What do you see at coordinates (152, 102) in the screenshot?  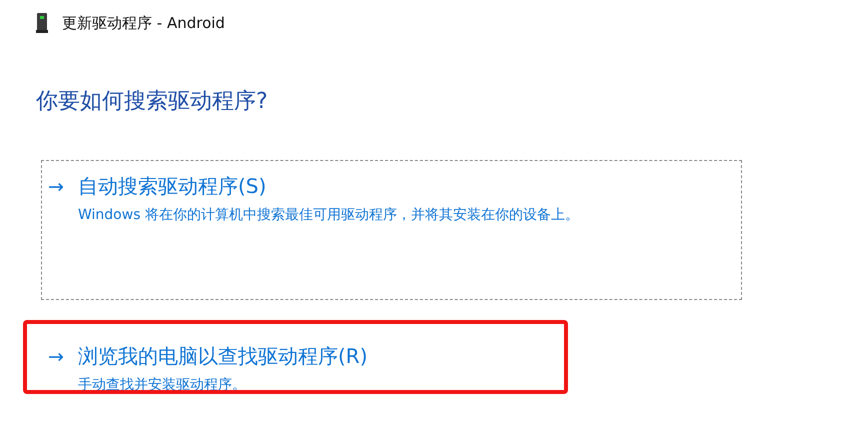 I see `dialog-heading: 你要如何搜索驱动程序?` at bounding box center [152, 102].